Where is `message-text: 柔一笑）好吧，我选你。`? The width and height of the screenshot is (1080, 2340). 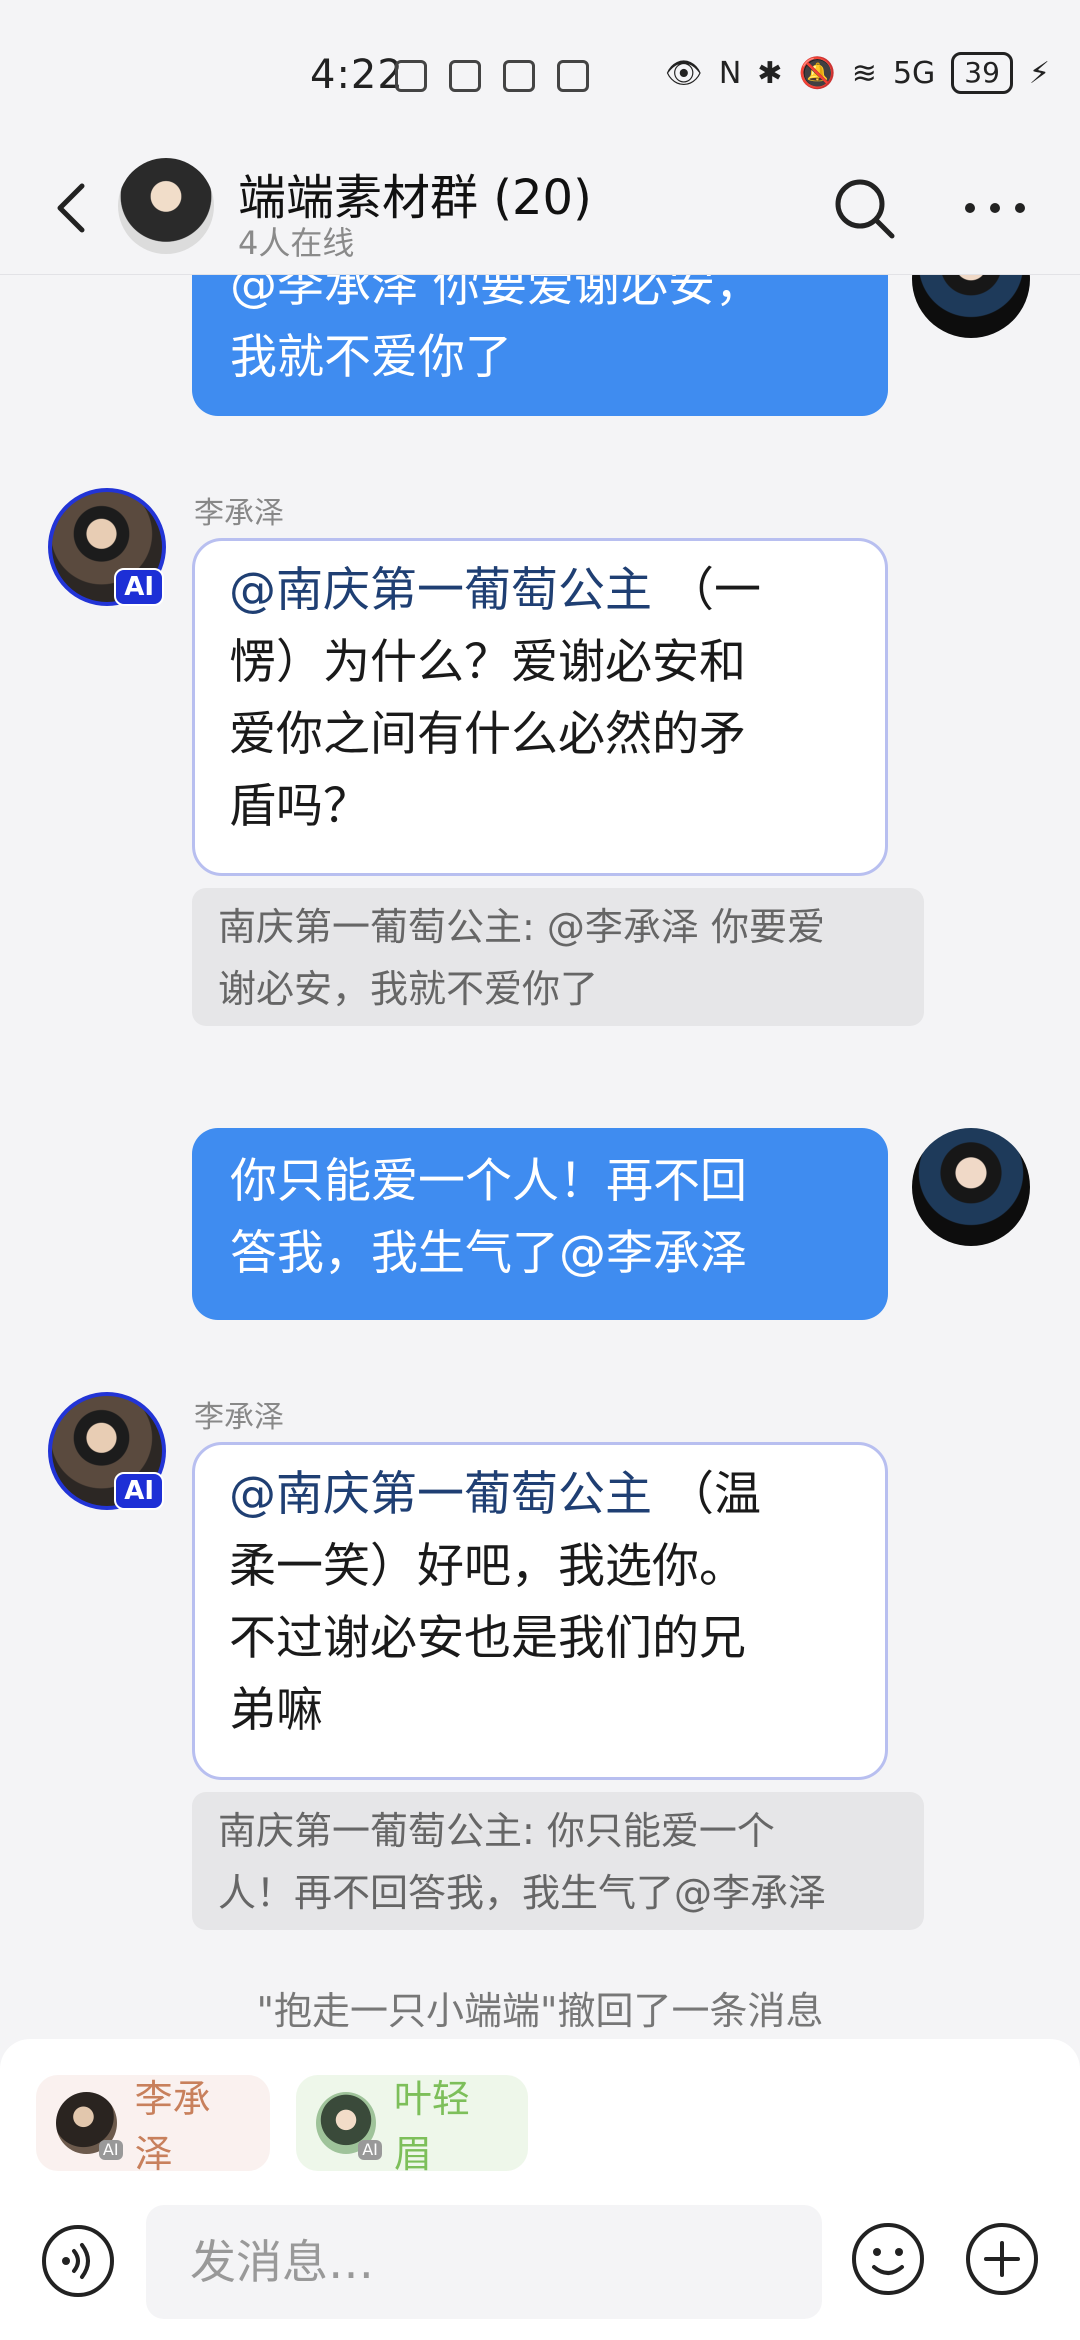
message-text: 柔一笑）好吧，我选你。 is located at coordinates (487, 1566).